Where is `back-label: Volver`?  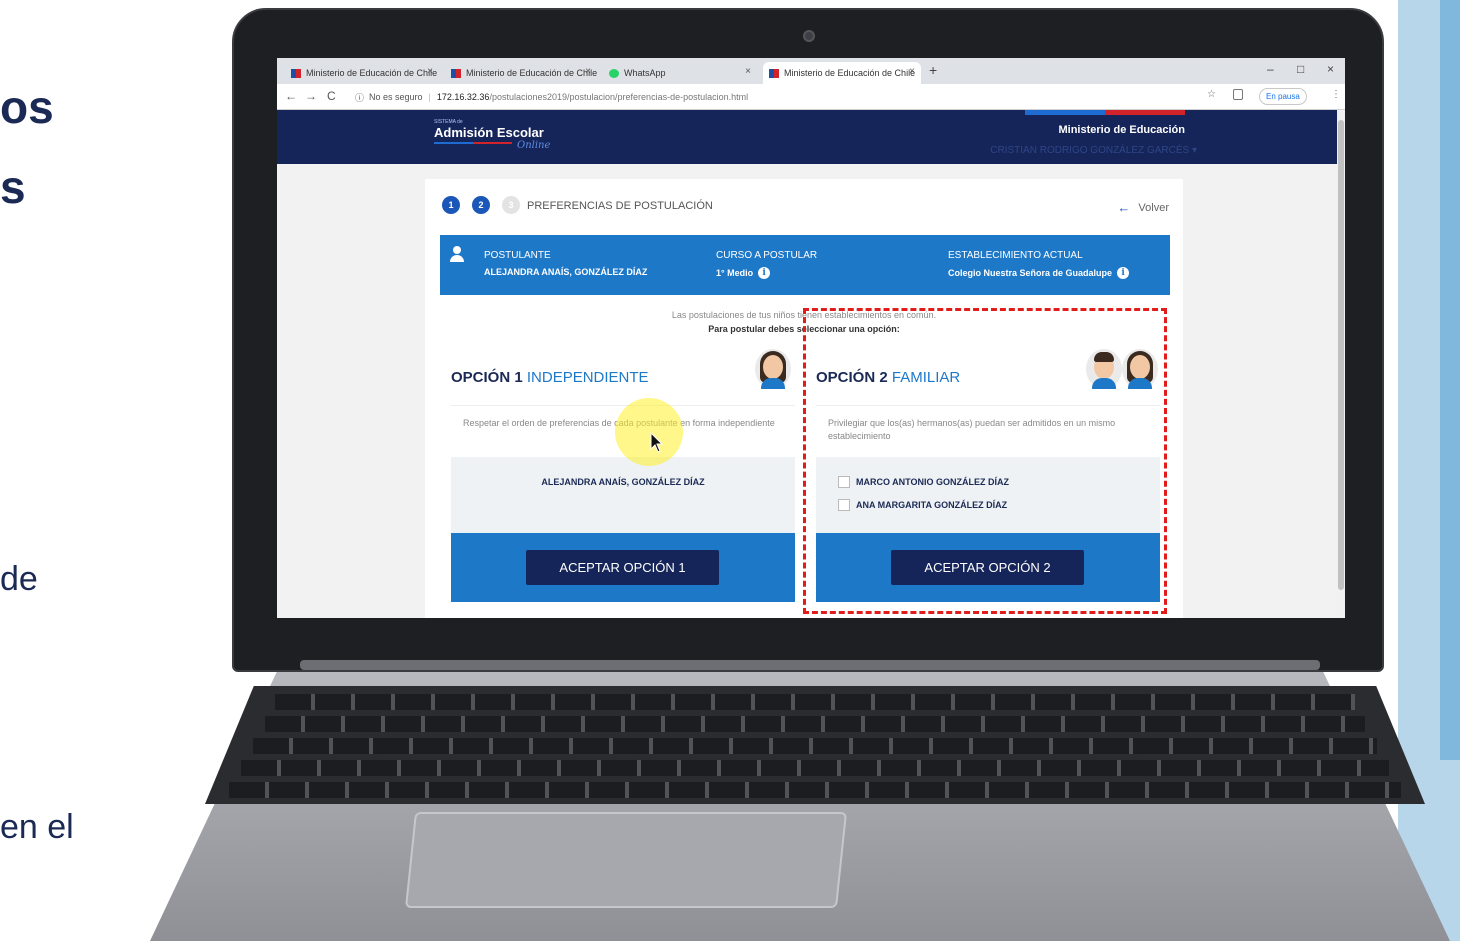 back-label: Volver is located at coordinates (1153, 207).